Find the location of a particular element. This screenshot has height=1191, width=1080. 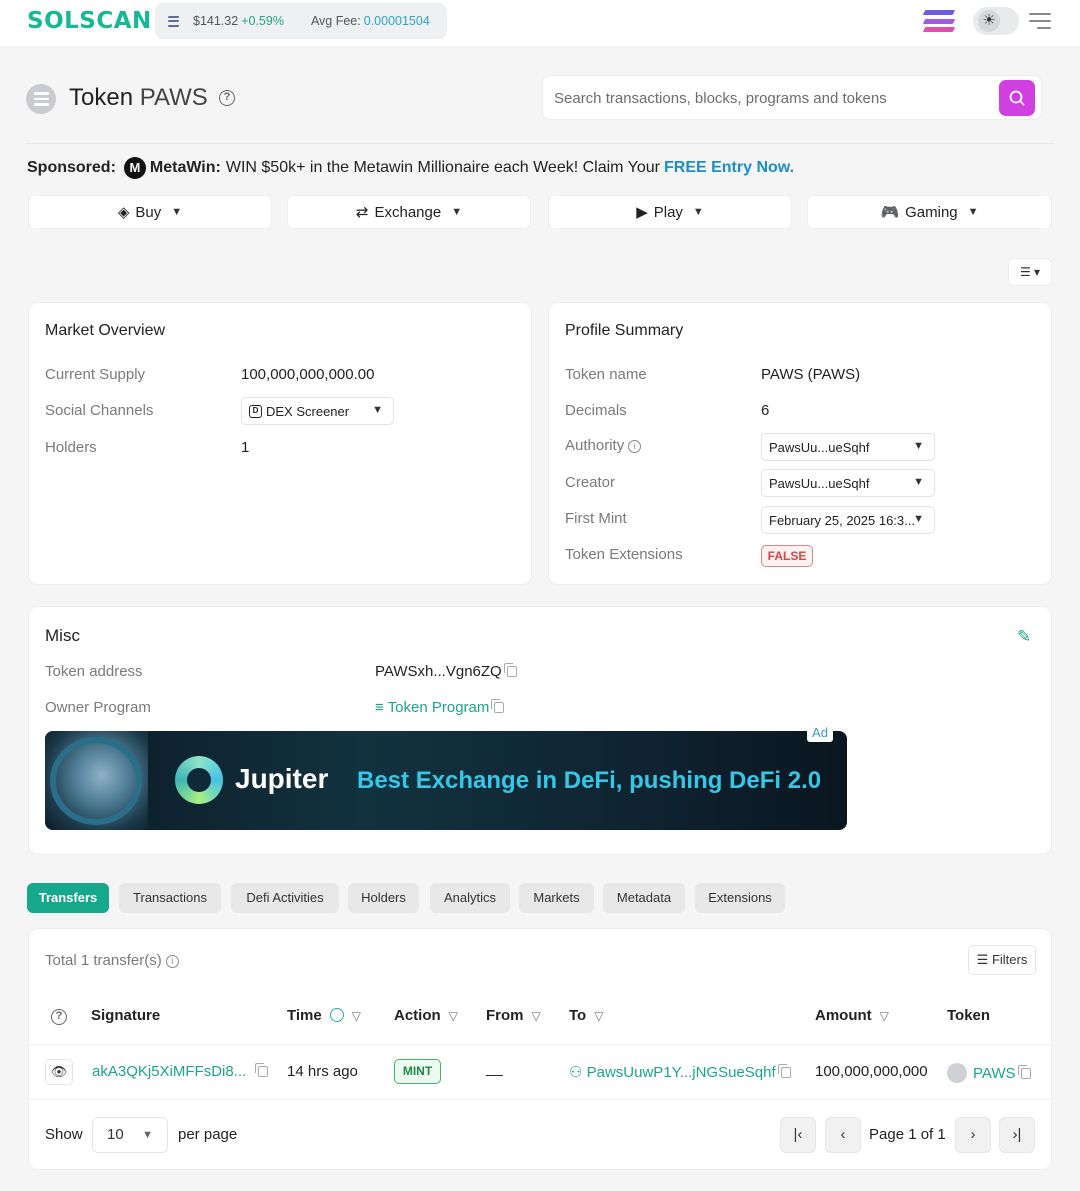

help-icon: ? is located at coordinates (227, 98).